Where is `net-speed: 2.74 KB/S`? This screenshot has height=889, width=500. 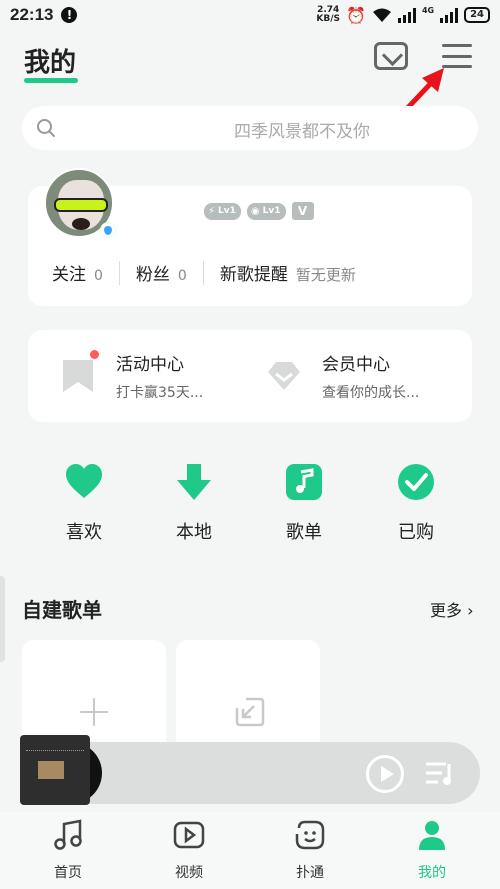 net-speed: 2.74 KB/S is located at coordinates (328, 14).